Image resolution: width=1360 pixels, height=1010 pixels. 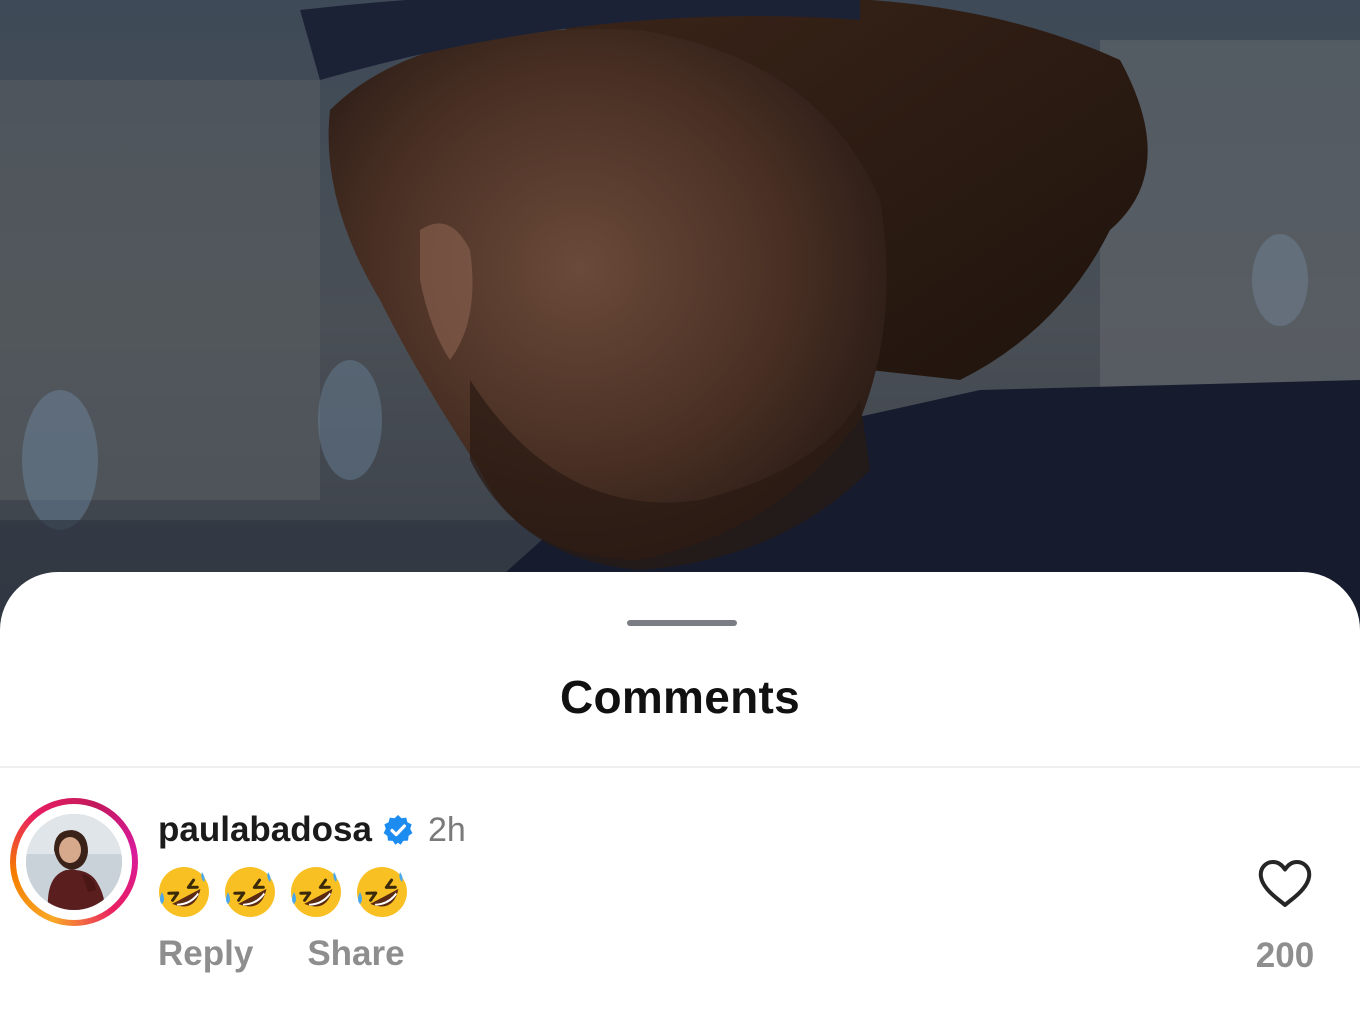 I want to click on comment-header: paulabadosa 2h, so click(x=312, y=830).